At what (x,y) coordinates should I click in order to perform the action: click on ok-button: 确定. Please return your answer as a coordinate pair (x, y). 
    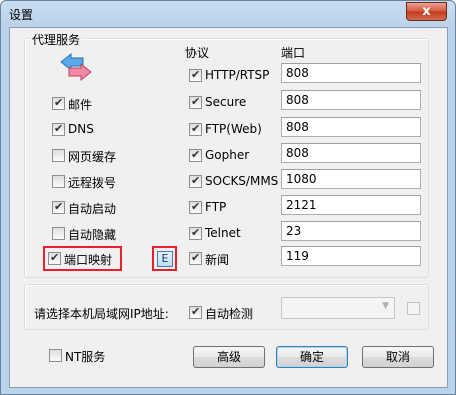
    Looking at the image, I should click on (312, 357).